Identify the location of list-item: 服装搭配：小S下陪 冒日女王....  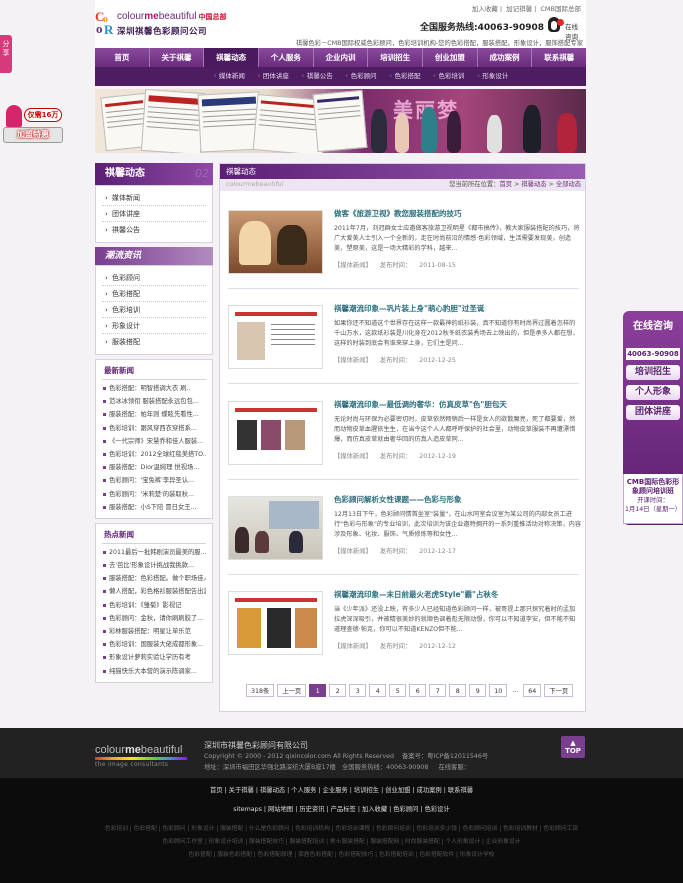
(154, 507).